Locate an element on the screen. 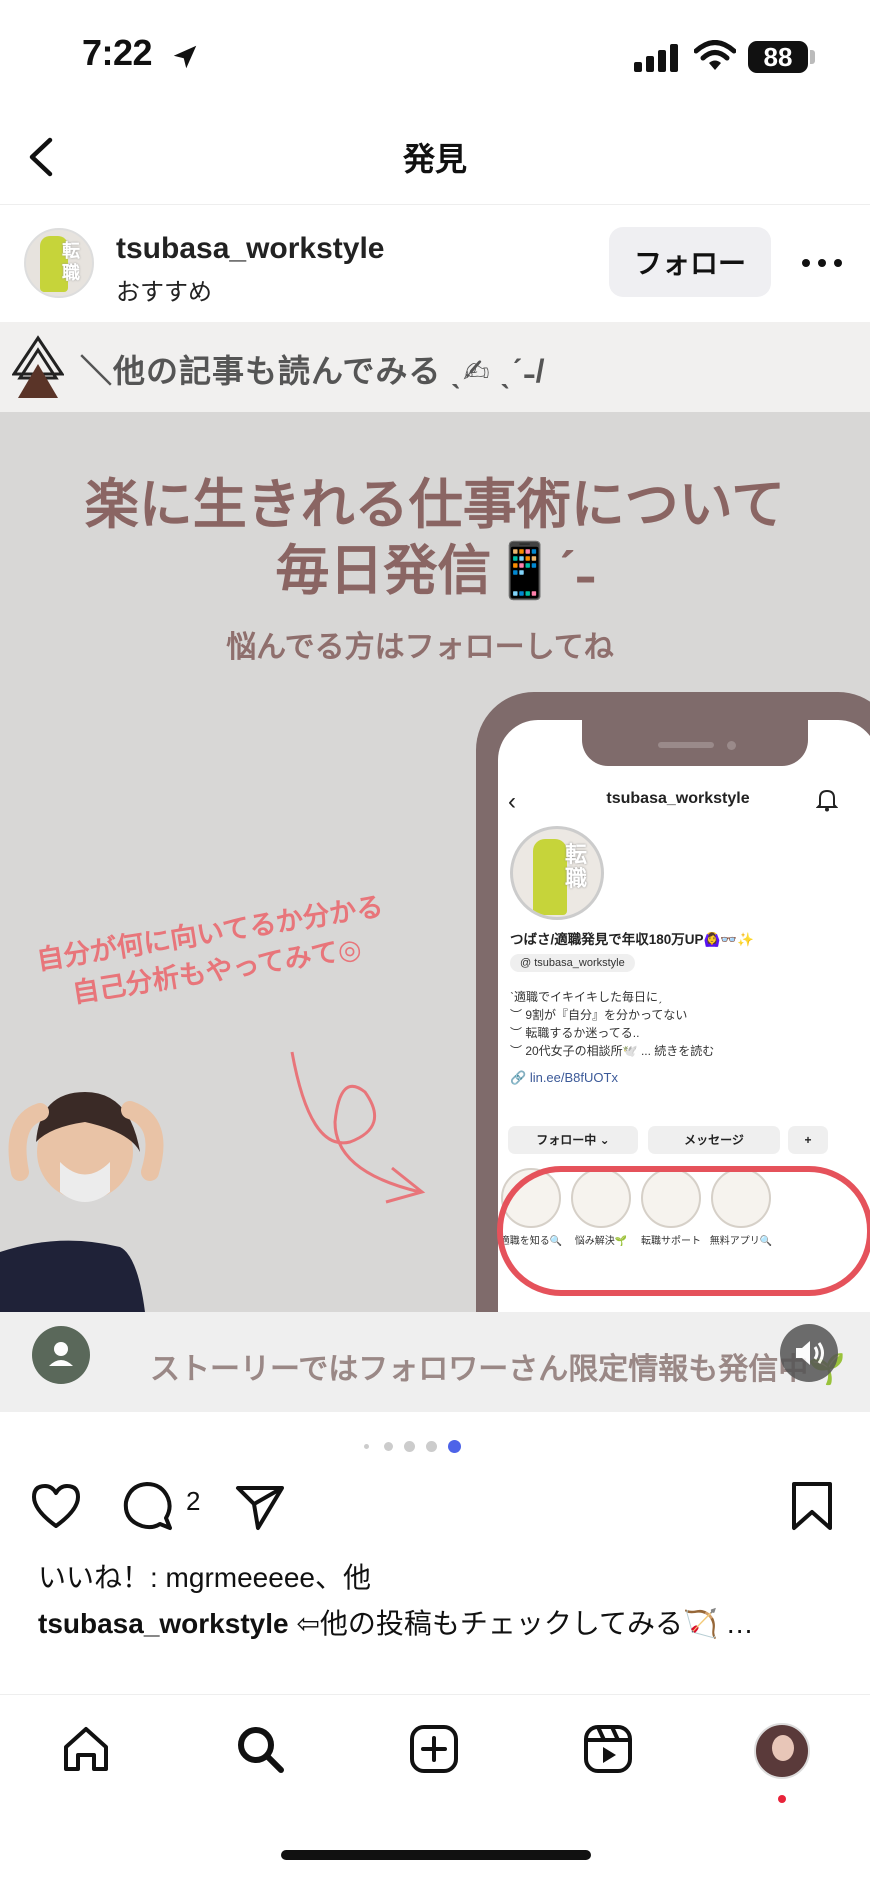  phone-threads-badge: @ tsubasa_workstyle is located at coordinates (572, 963).